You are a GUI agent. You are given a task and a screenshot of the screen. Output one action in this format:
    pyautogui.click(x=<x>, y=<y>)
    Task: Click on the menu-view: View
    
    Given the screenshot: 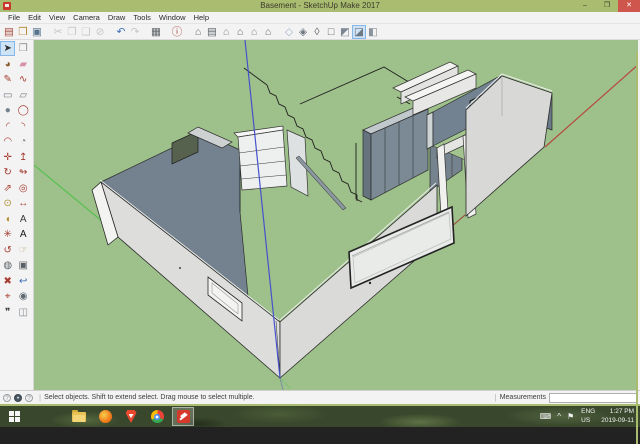 What is the action you would take?
    pyautogui.click(x=57, y=17)
    